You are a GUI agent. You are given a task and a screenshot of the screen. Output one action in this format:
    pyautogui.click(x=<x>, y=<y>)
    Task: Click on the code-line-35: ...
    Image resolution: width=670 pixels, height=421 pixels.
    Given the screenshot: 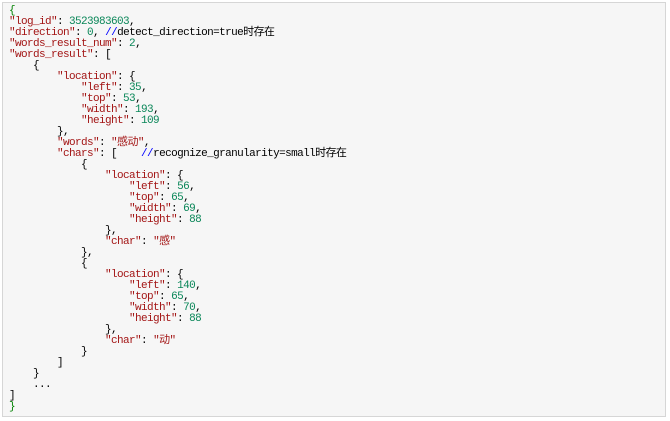 What is the action you would take?
    pyautogui.click(x=177, y=385)
    